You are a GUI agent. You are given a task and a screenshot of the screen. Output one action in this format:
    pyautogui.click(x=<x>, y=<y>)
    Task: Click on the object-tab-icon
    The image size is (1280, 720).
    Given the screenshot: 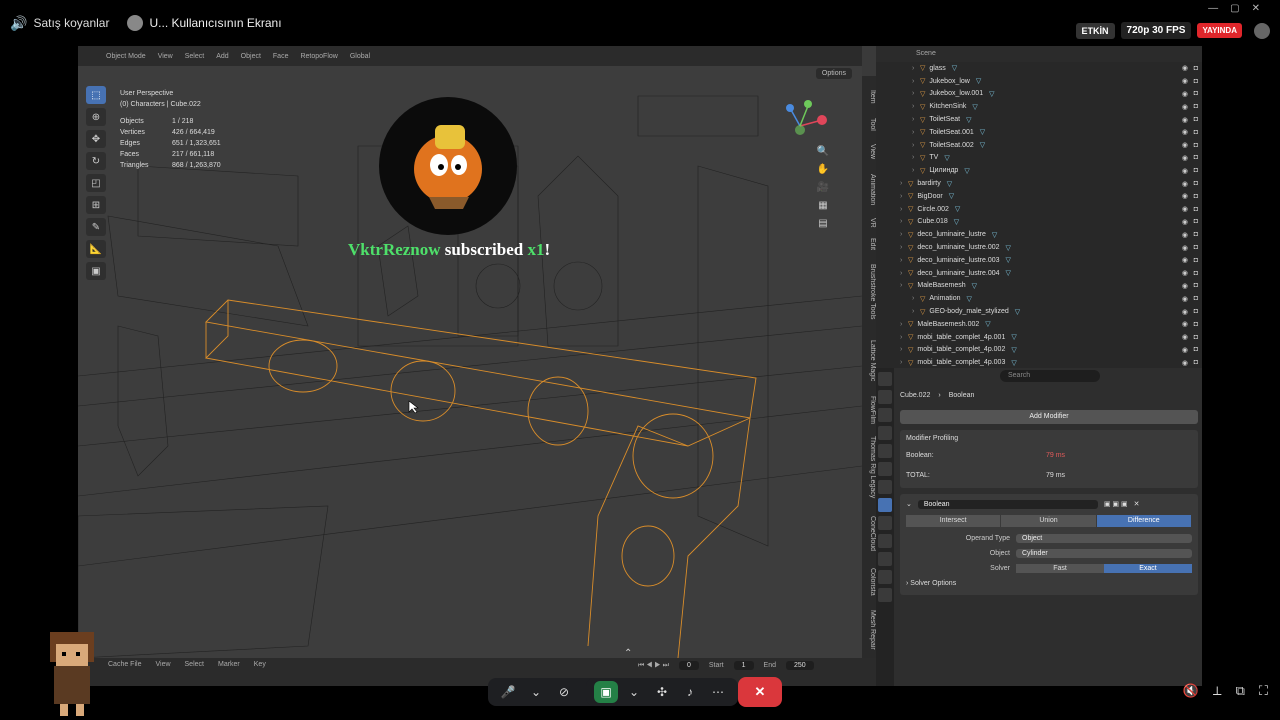 What is the action you would take?
    pyautogui.click(x=885, y=487)
    